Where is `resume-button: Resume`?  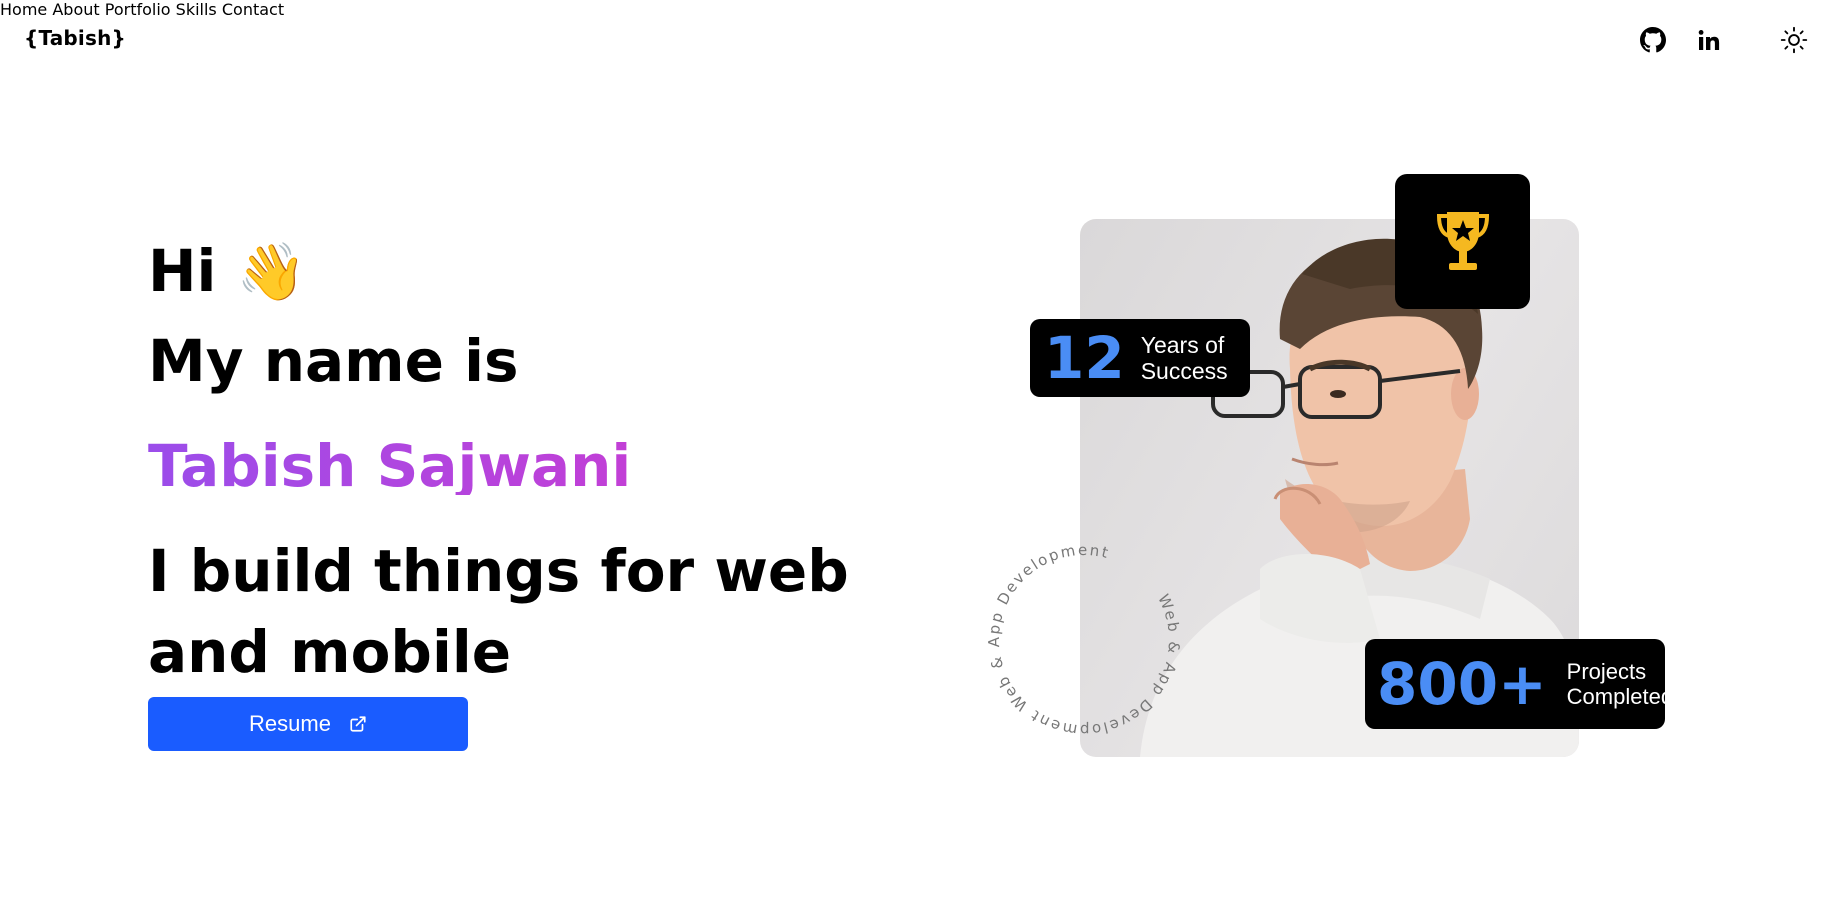 resume-button: Resume is located at coordinates (308, 724).